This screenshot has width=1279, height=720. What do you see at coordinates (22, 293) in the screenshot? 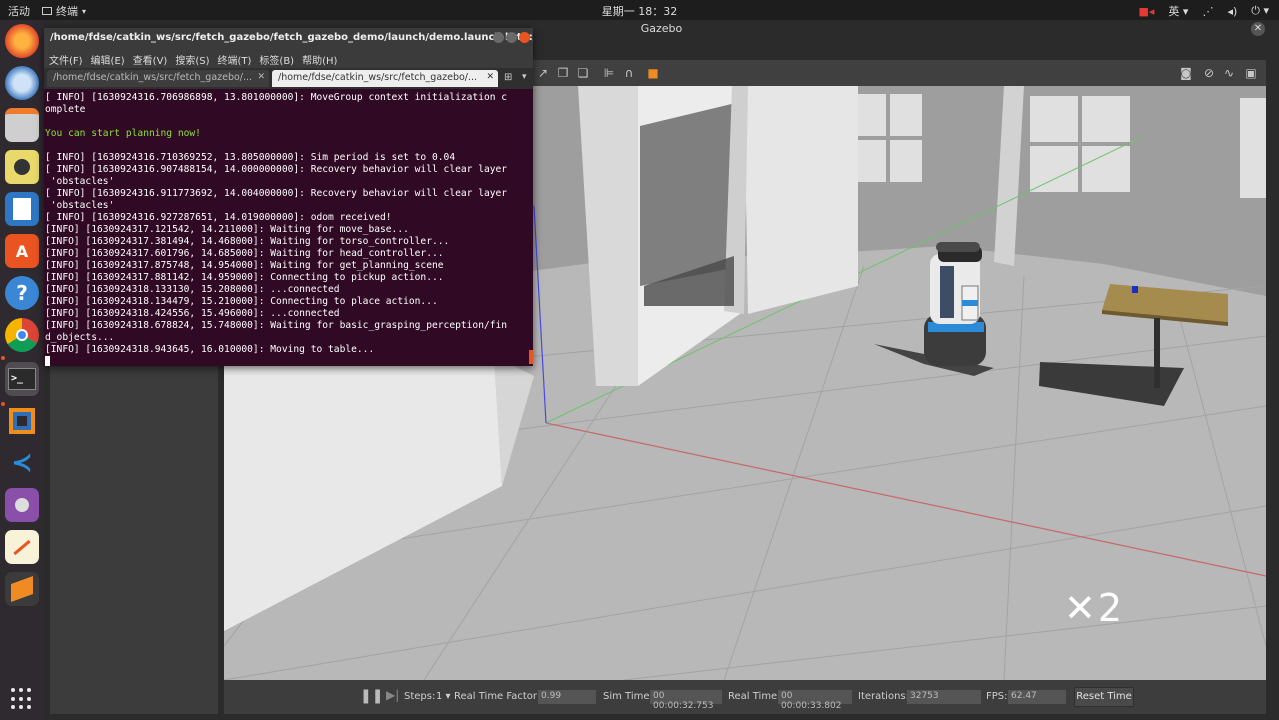
I see `help-icon: ?` at bounding box center [22, 293].